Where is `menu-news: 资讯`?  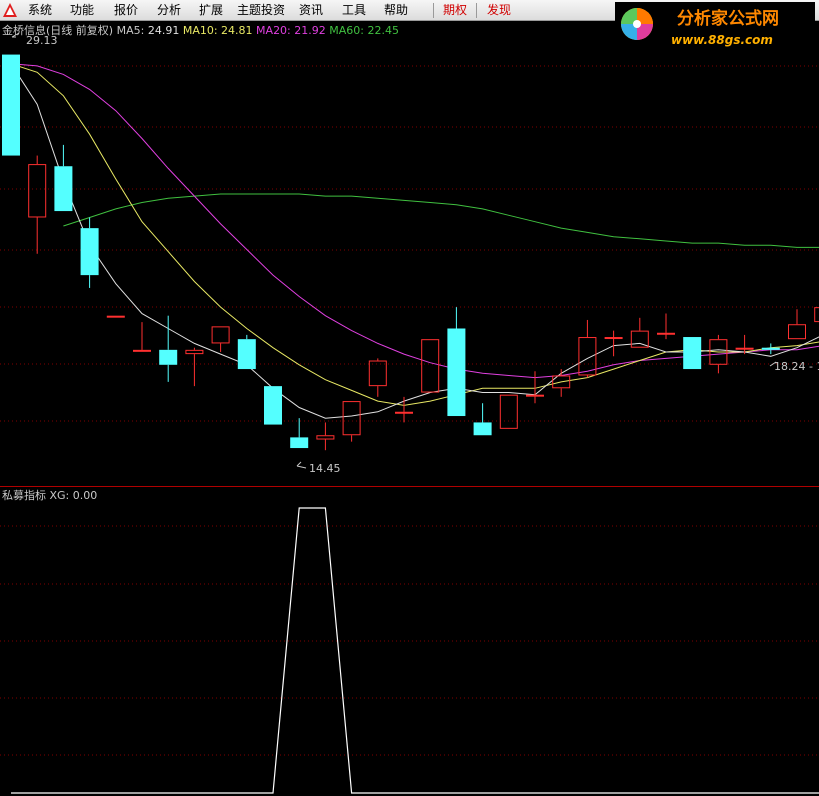
menu-news: 资讯 is located at coordinates (311, 10).